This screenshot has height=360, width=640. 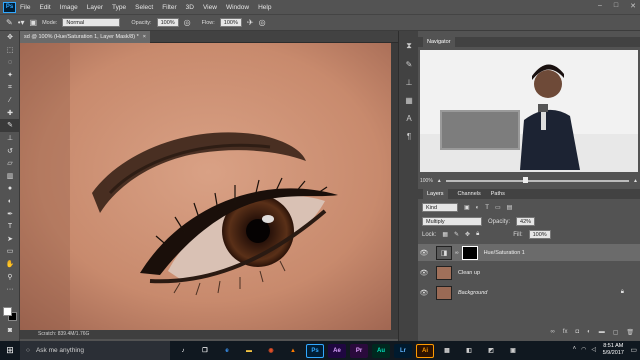 What do you see at coordinates (183, 351) in the screenshot?
I see `mic-icon: ♪` at bounding box center [183, 351].